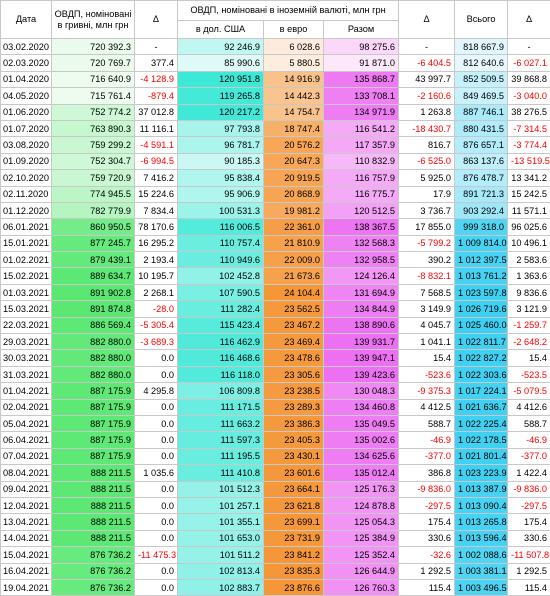  What do you see at coordinates (93, 309) in the screenshot?
I see `cell-uah-value: 891 874.8` at bounding box center [93, 309].